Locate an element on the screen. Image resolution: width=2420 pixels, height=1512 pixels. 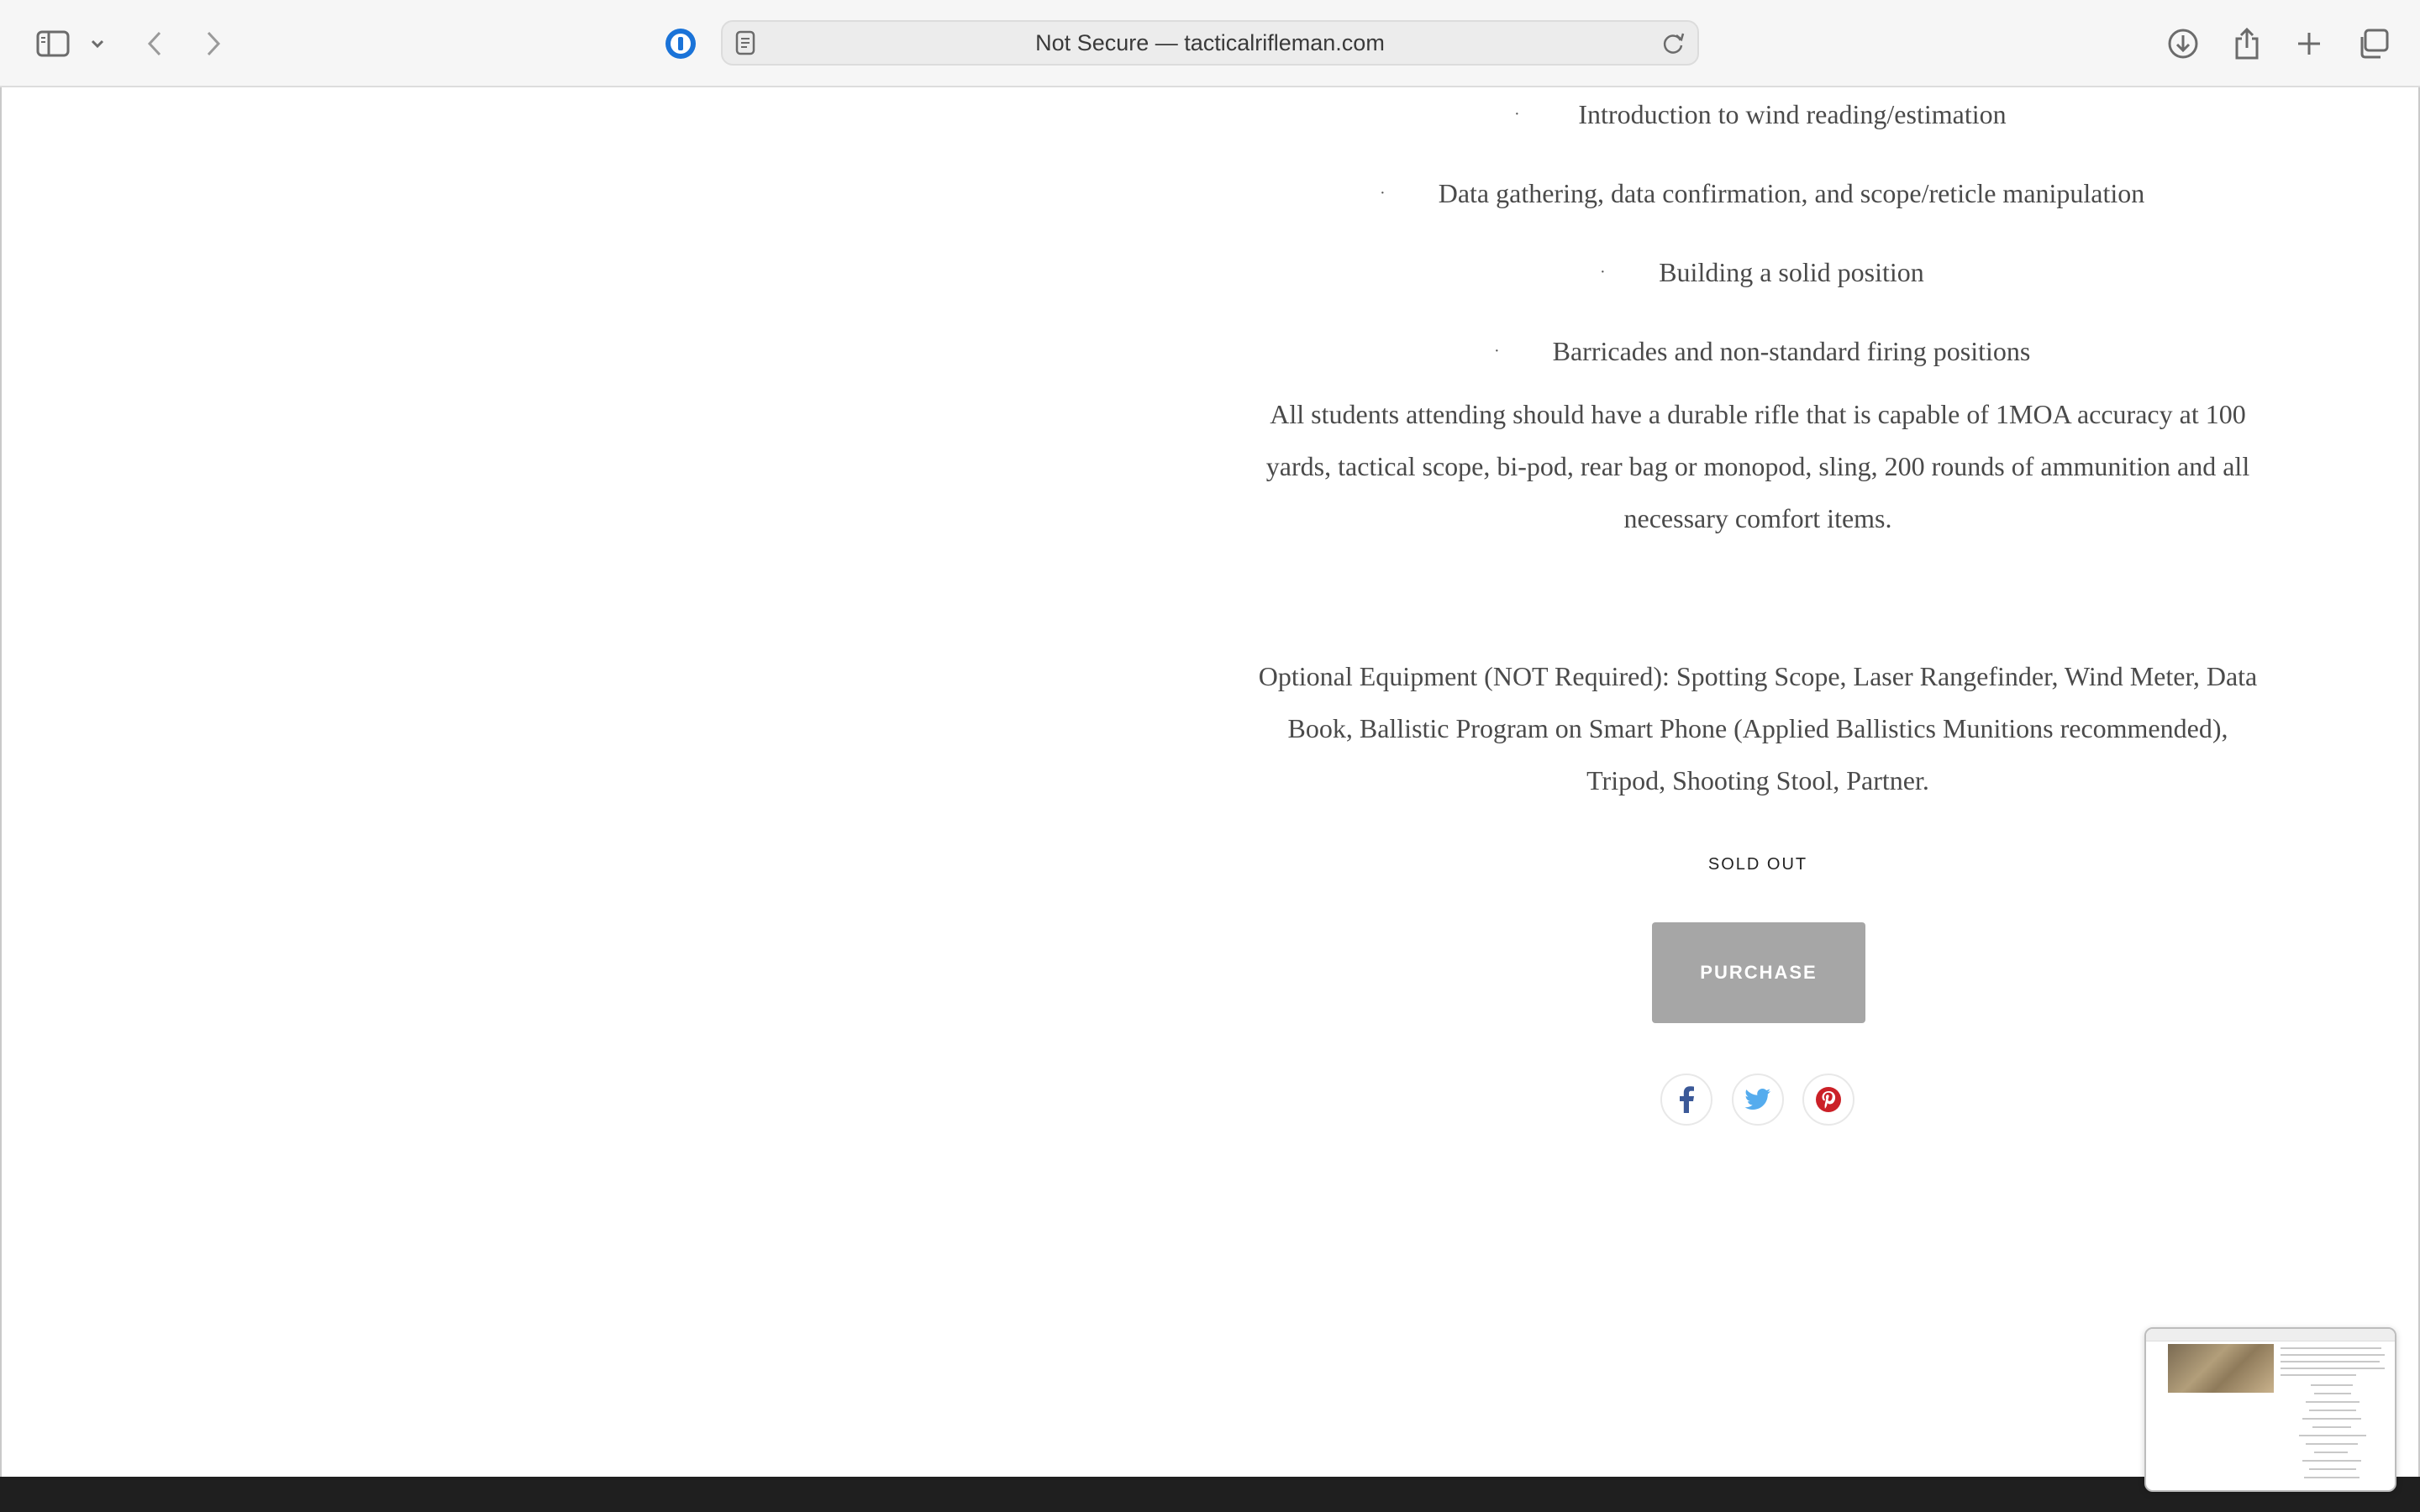
facebook-share-button is located at coordinates (1686, 1100).